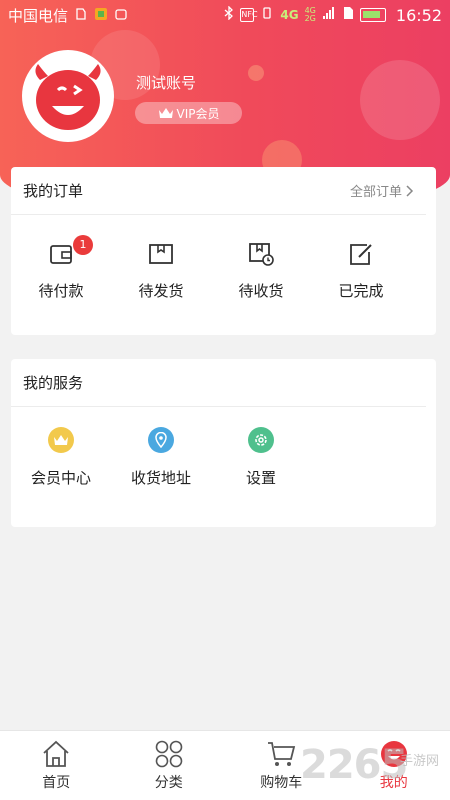 This screenshot has width=450, height=800. I want to click on chevron-right-icon, so click(410, 190).